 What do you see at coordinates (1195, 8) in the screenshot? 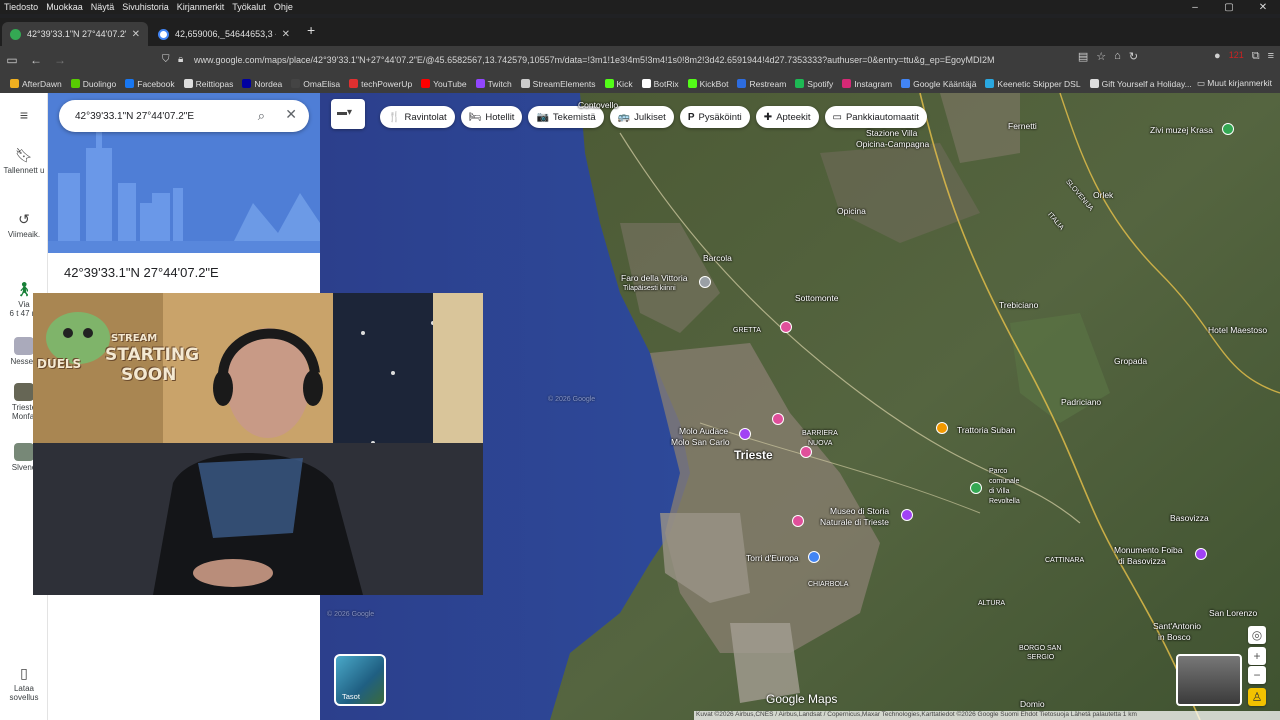
I see `minimize-button: –` at bounding box center [1195, 8].